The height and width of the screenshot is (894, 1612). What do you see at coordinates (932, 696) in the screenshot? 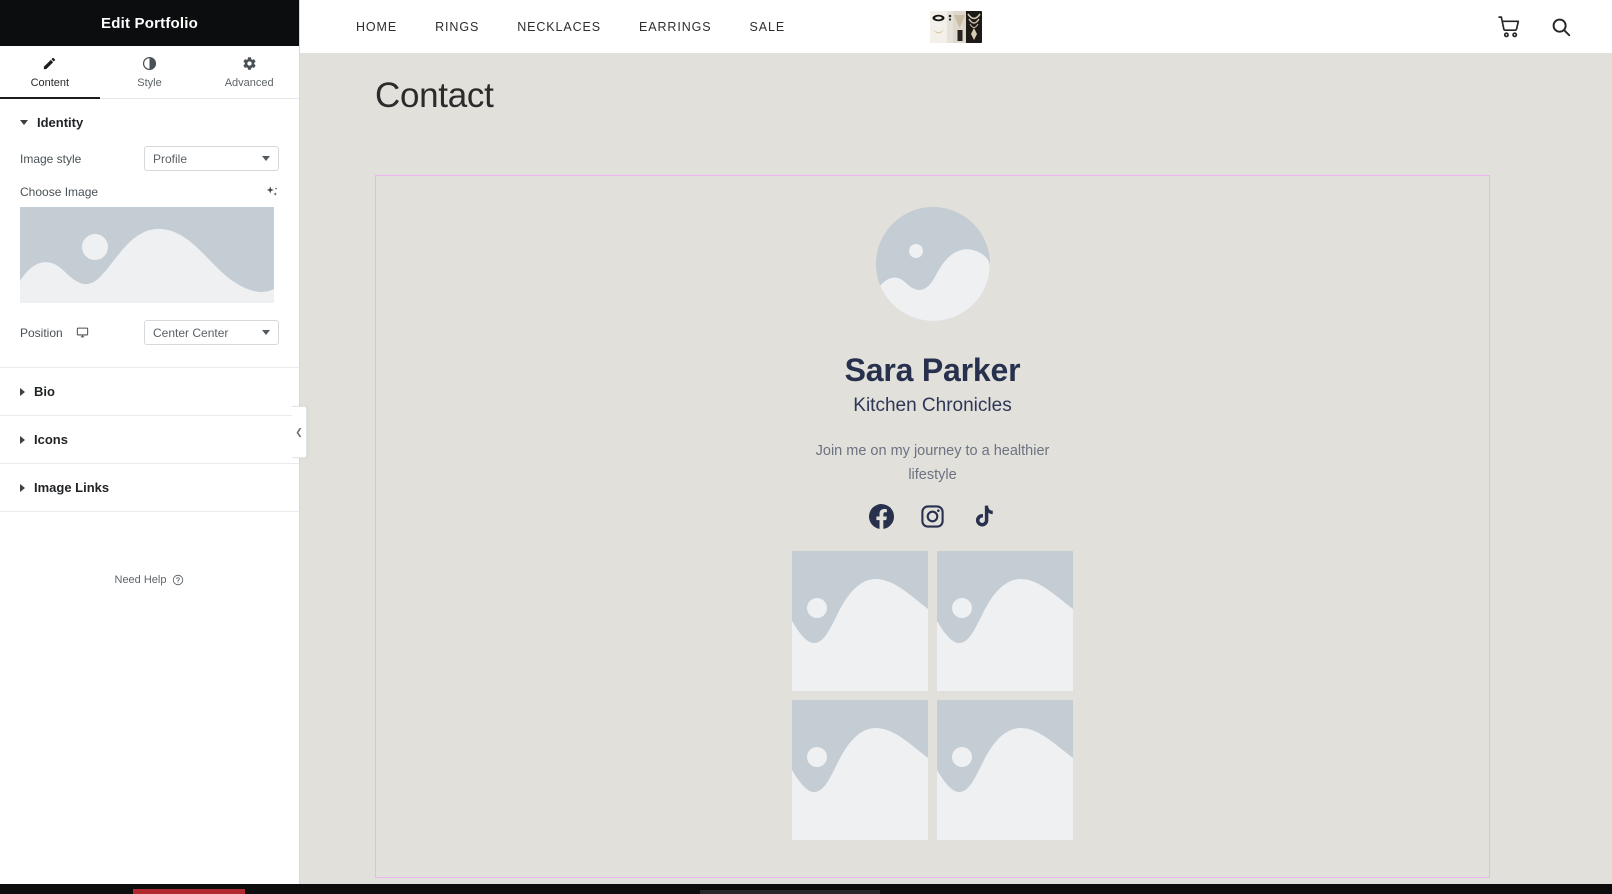
I see `image-gallery-grid` at bounding box center [932, 696].